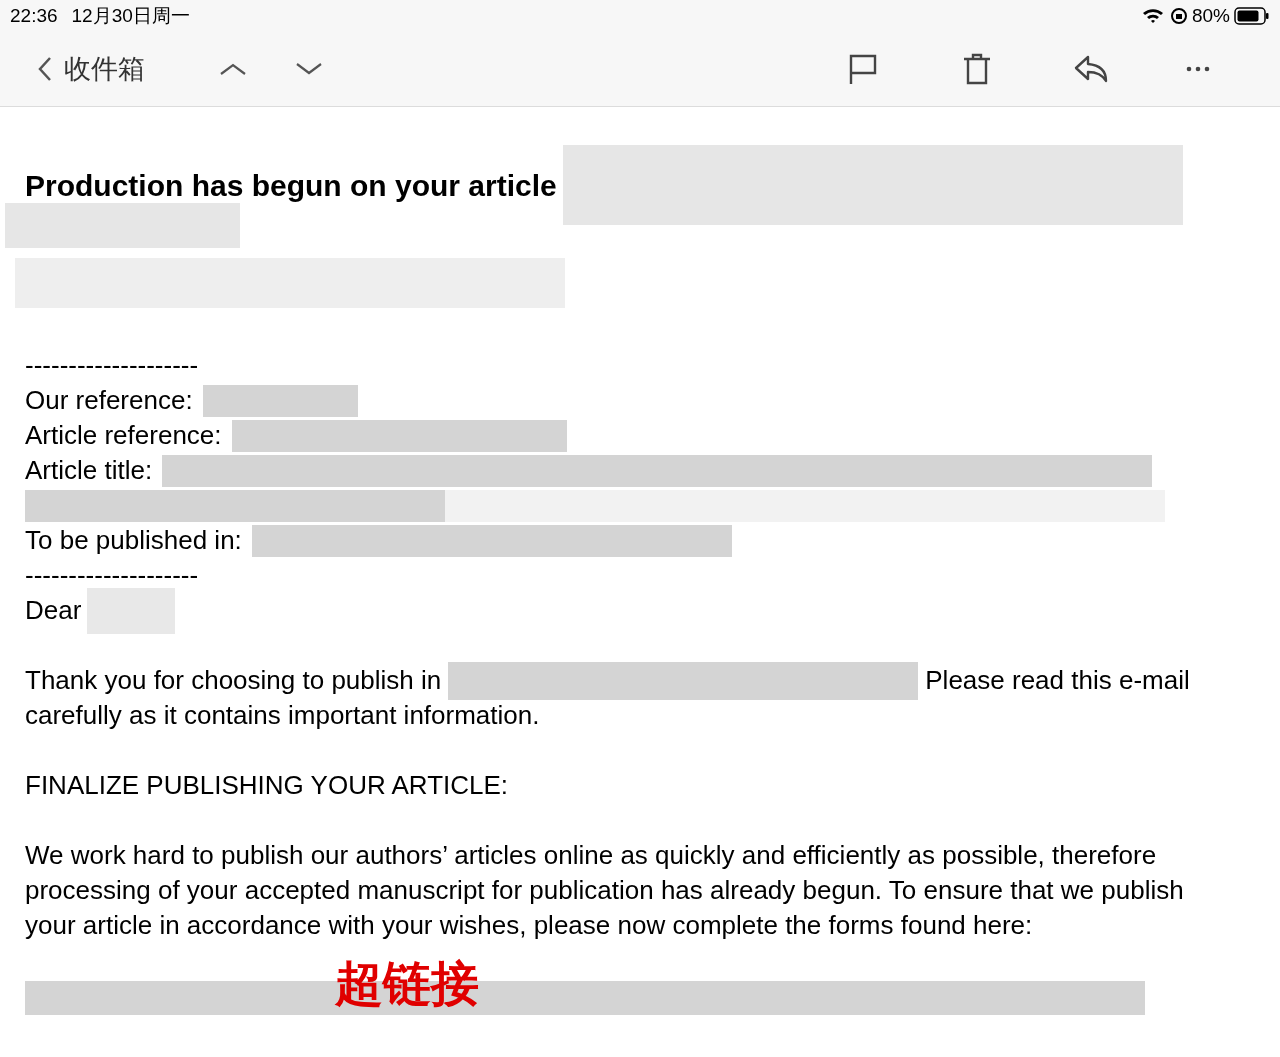 Image resolution: width=1280 pixels, height=1057 pixels. Describe the element at coordinates (91, 69) in the screenshot. I see `back-button: 收件箱` at that location.